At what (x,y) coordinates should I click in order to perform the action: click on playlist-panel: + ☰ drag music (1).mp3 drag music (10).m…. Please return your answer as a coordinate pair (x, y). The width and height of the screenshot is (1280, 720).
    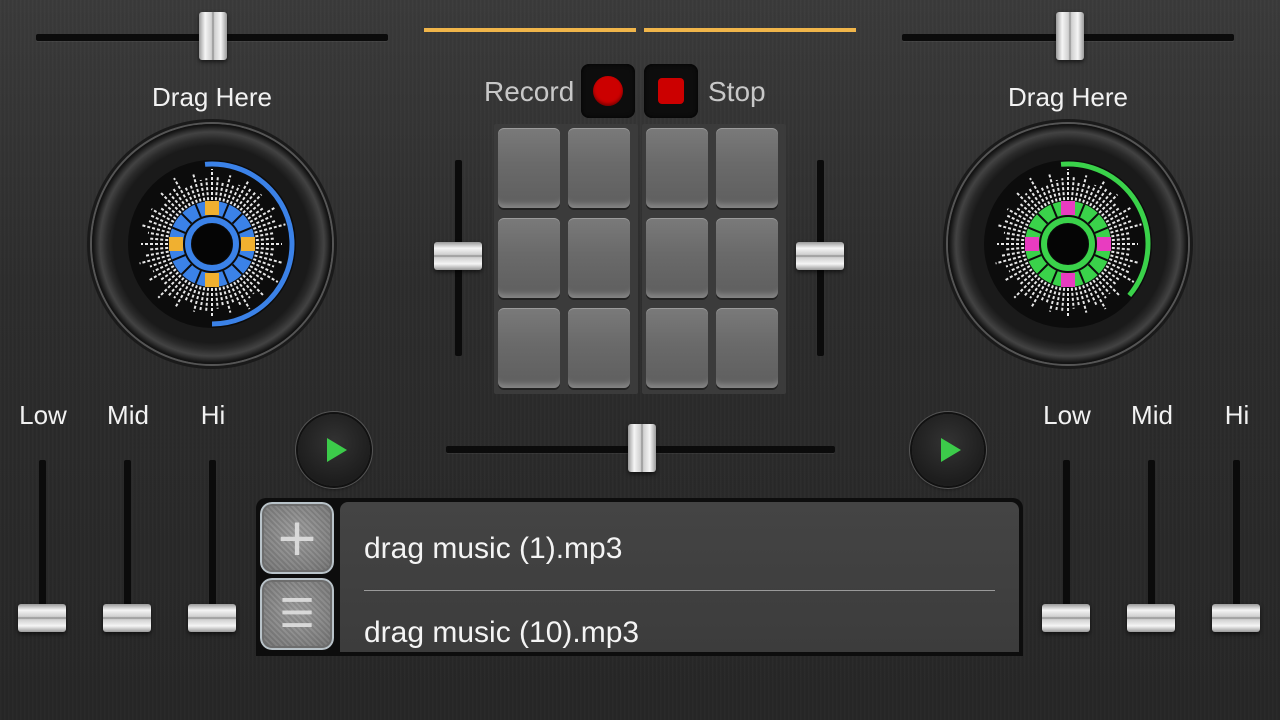
    Looking at the image, I should click on (639, 577).